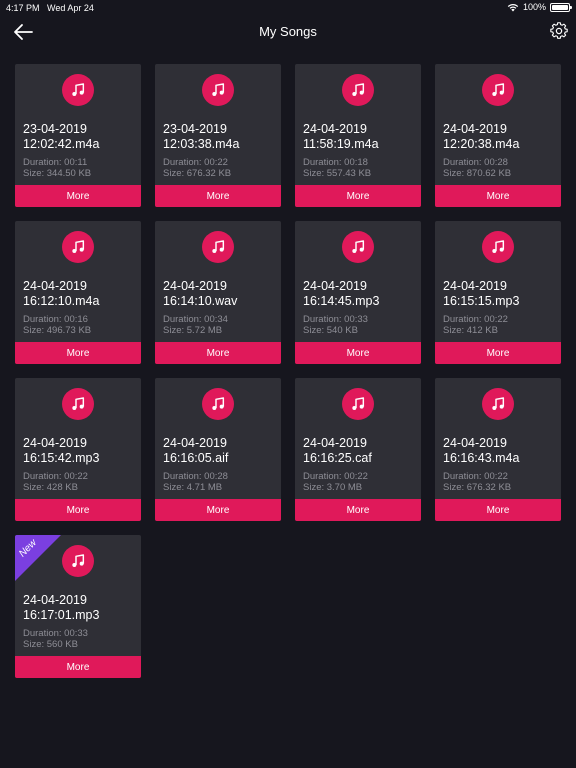 The width and height of the screenshot is (576, 768). Describe the element at coordinates (481, 301) in the screenshot. I see `song-file: 16:15:15.mp3` at that location.